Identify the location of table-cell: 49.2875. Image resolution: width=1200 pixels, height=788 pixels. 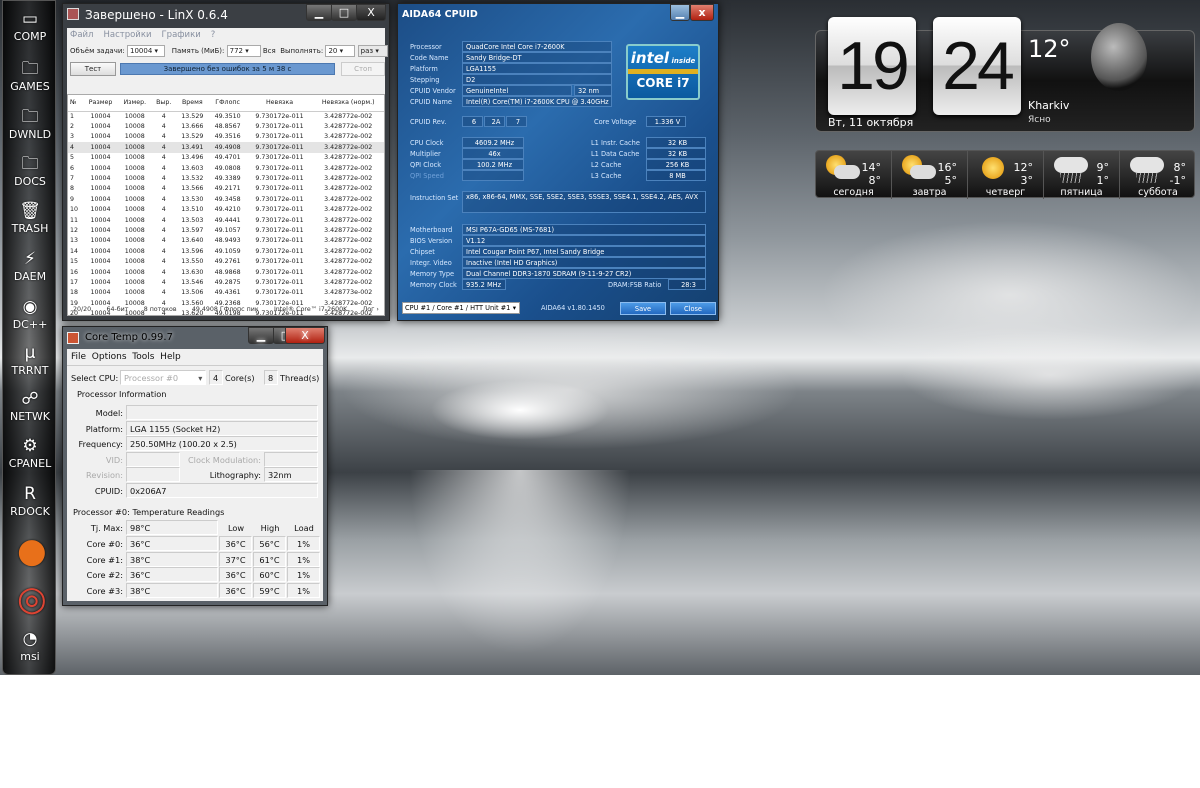
(227, 282).